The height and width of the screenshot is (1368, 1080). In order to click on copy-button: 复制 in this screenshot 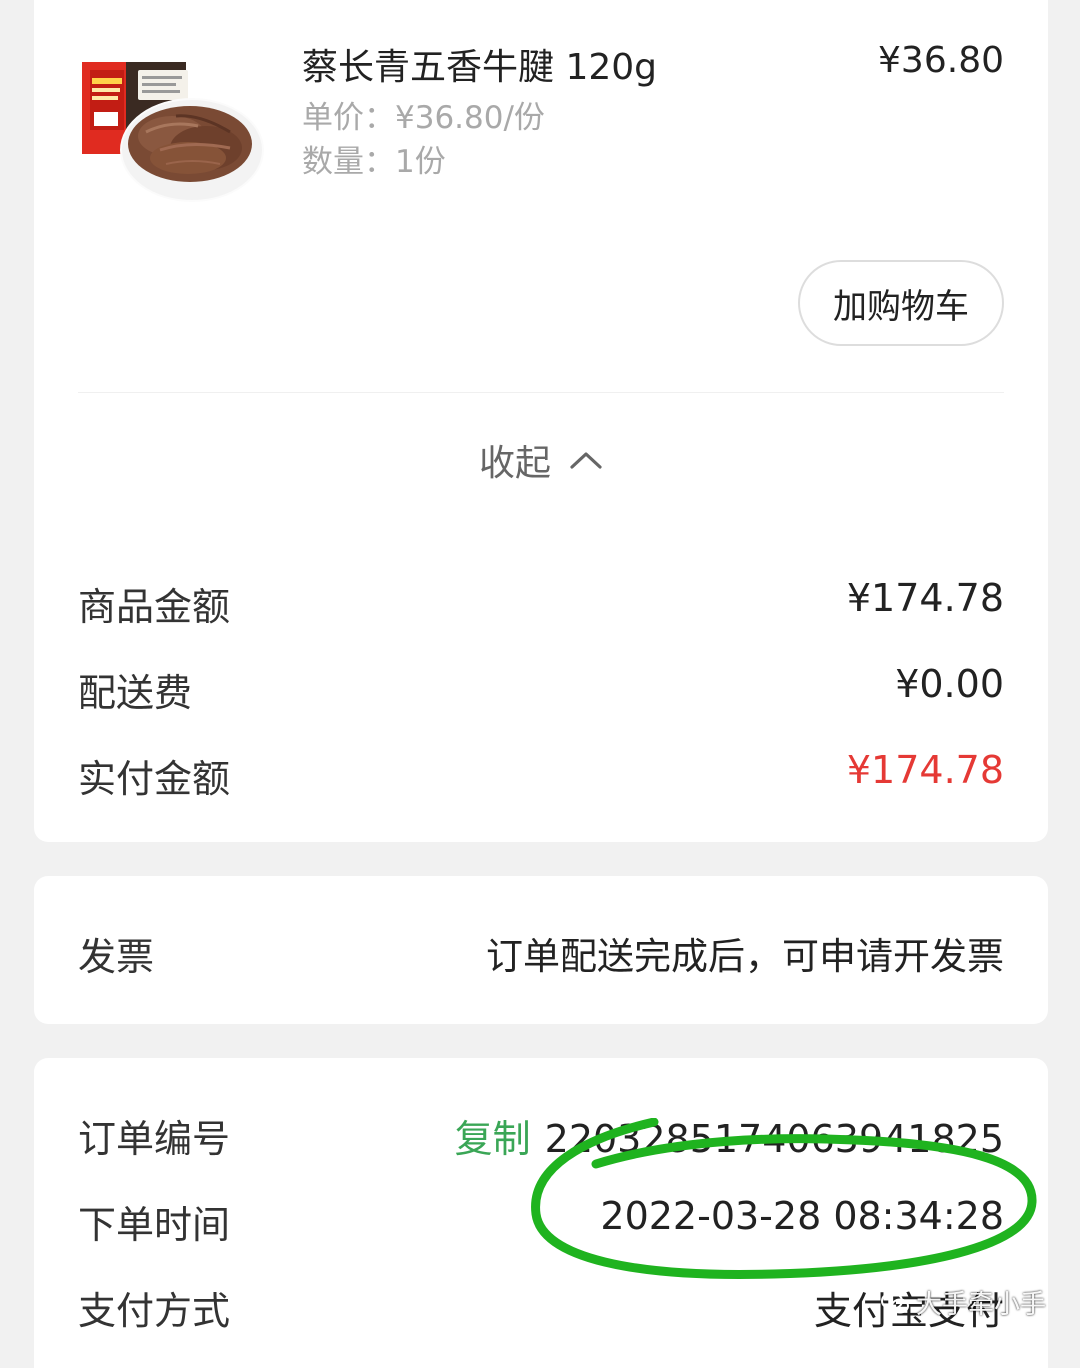, I will do `click(493, 1139)`.